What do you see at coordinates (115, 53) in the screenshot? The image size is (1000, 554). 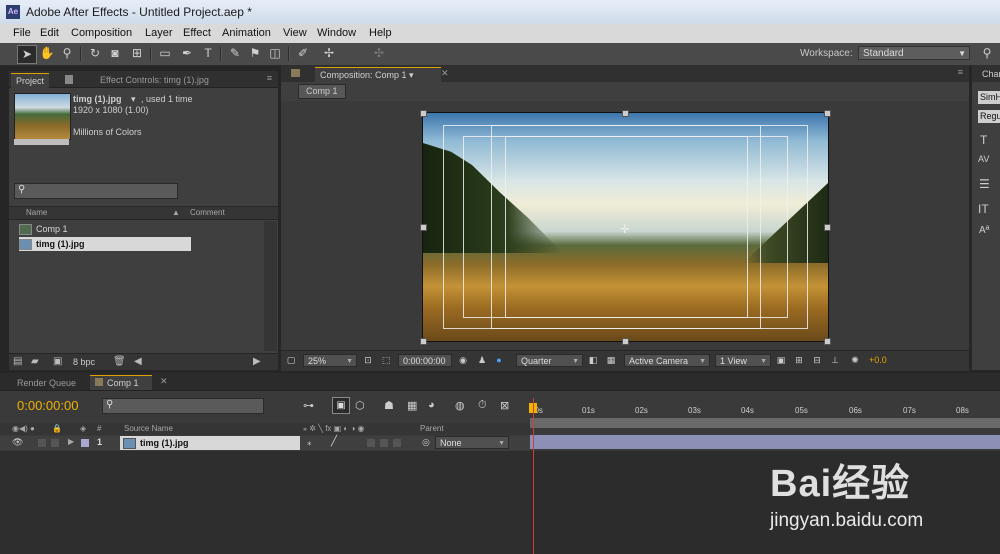 I see `camera-tool-icon: ◙` at bounding box center [115, 53].